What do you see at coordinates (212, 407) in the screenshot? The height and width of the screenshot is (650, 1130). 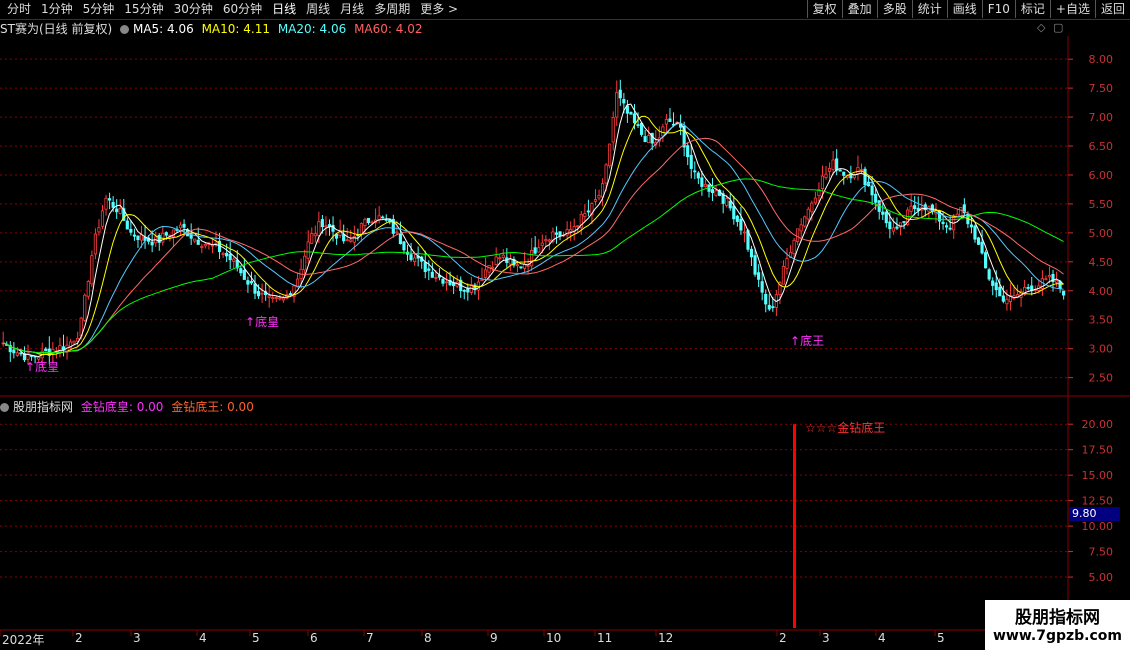 I see `series2-value: 金钻底王: 0.00` at bounding box center [212, 407].